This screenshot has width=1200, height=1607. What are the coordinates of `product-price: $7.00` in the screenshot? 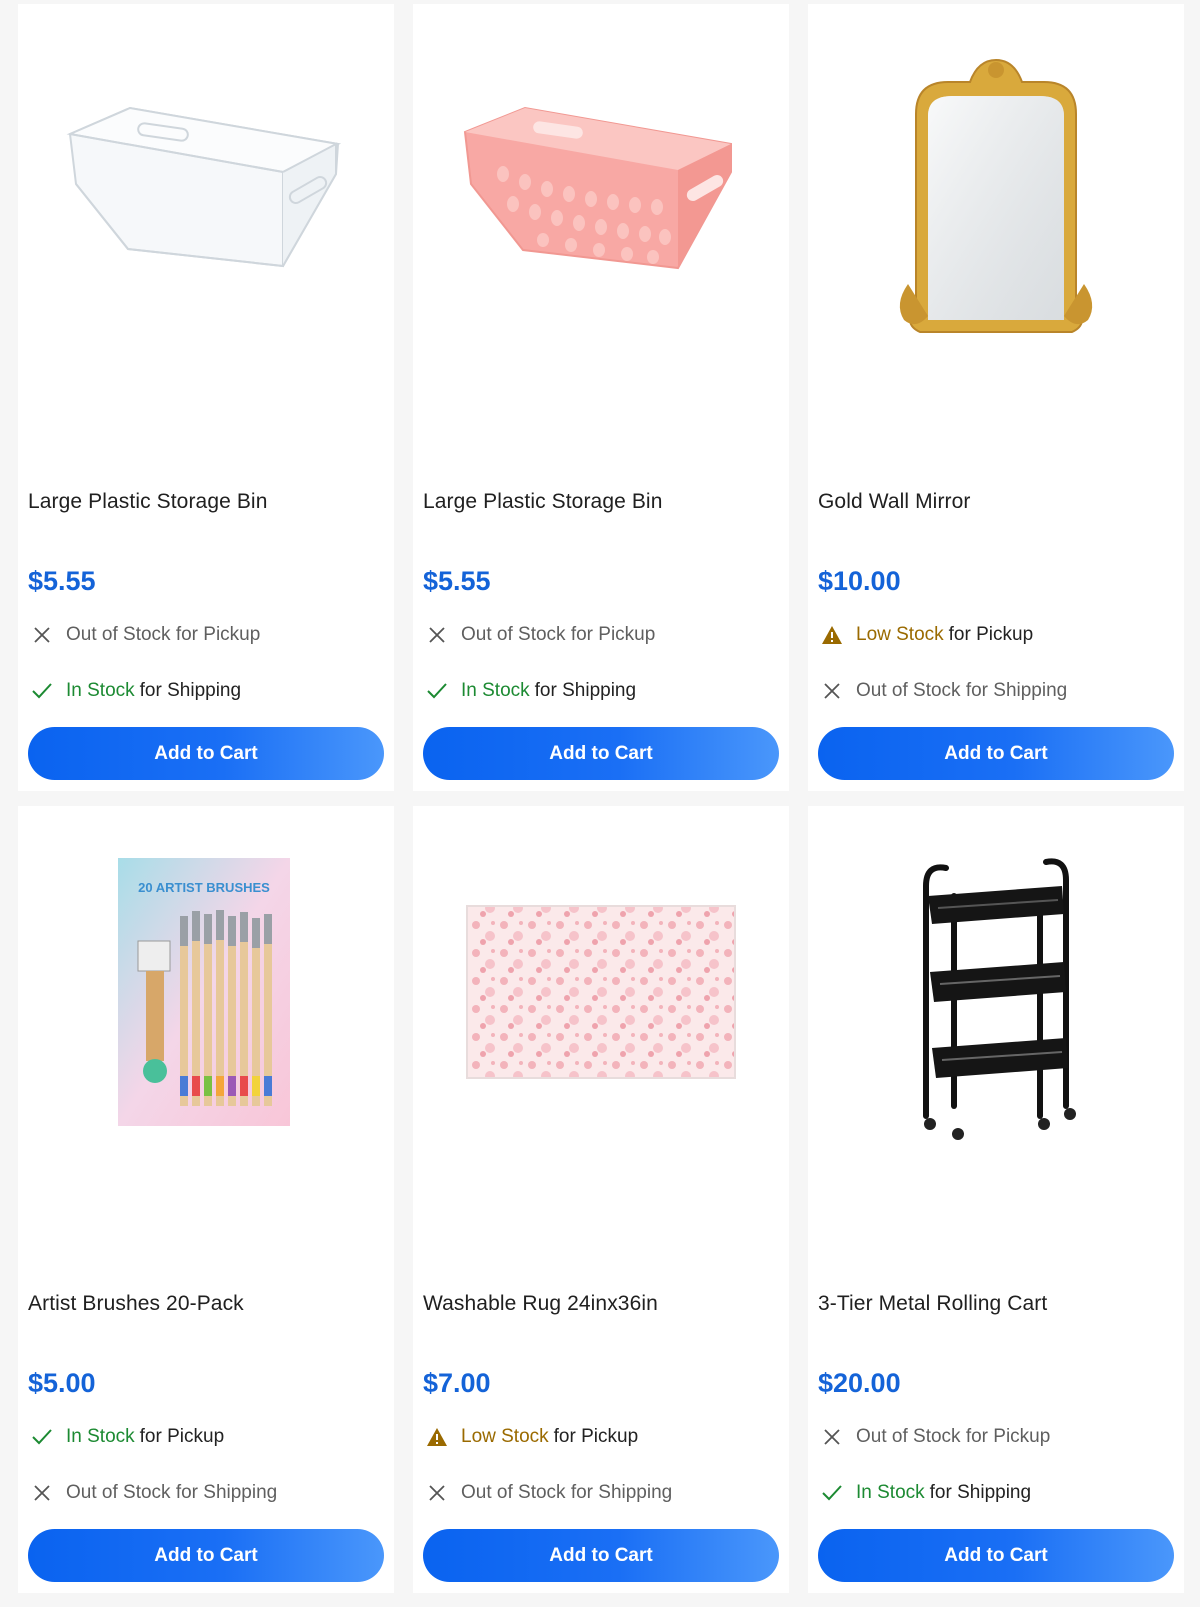 It's located at (457, 1383).